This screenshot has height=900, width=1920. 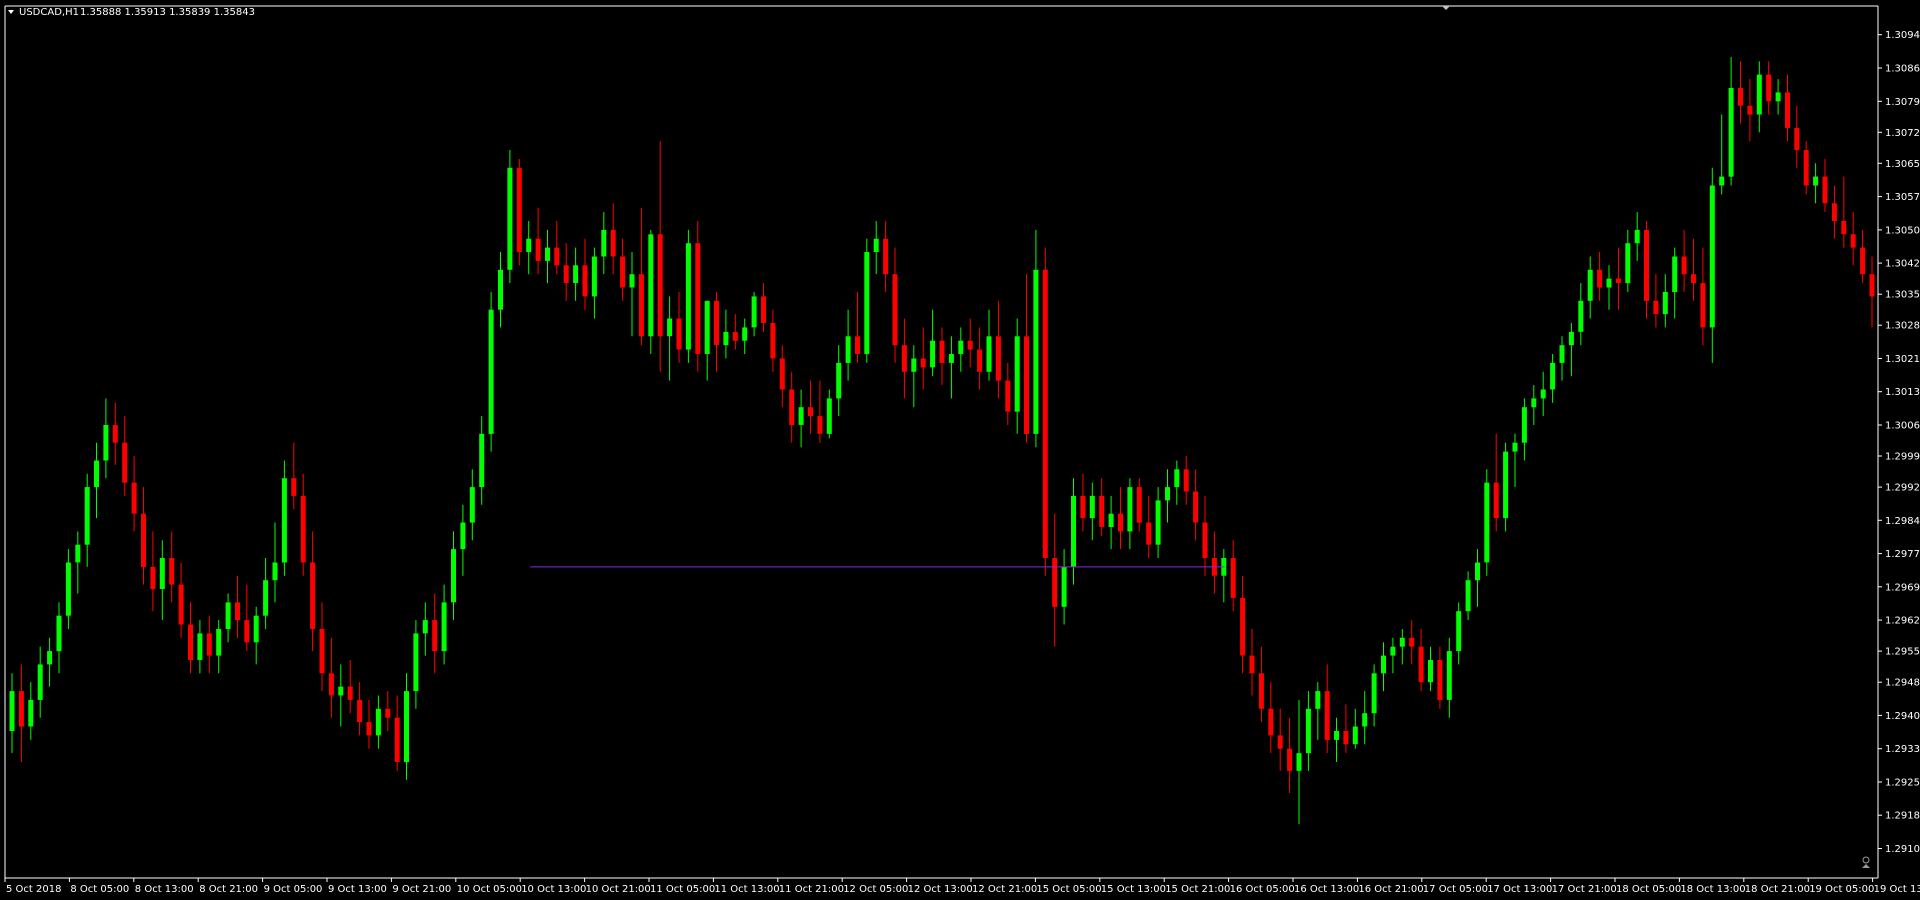 What do you see at coordinates (1902, 197) in the screenshot?
I see `price-tick-label: 1.30575` at bounding box center [1902, 197].